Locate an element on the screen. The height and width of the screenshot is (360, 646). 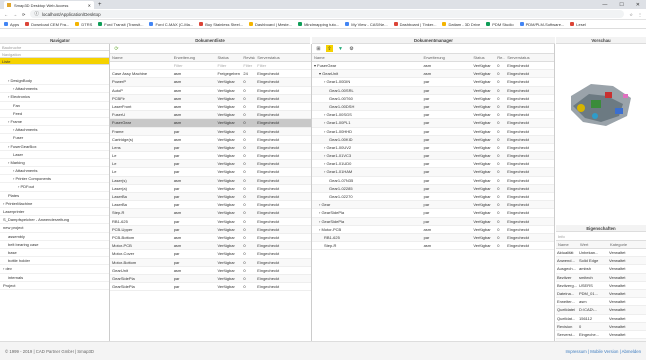
navigator-item: › Printer Components is located at coordinates (54, 179).